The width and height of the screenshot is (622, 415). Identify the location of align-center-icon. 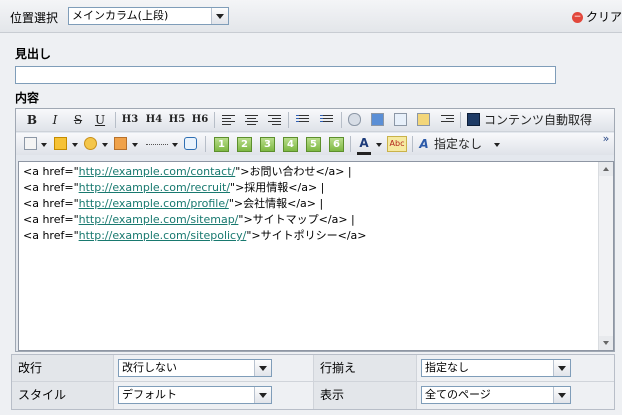
(251, 119).